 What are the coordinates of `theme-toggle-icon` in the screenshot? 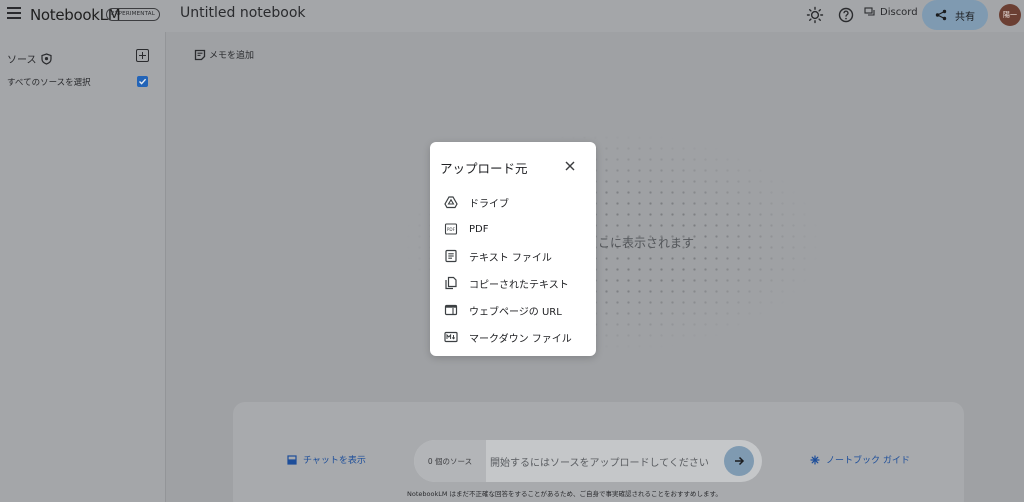 It's located at (815, 15).